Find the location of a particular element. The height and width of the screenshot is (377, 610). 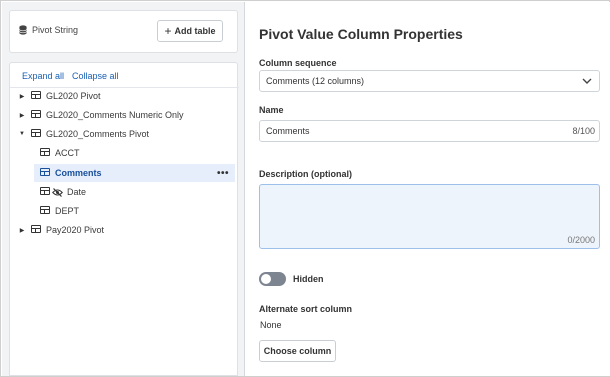

chevron-down-icon is located at coordinates (587, 81).